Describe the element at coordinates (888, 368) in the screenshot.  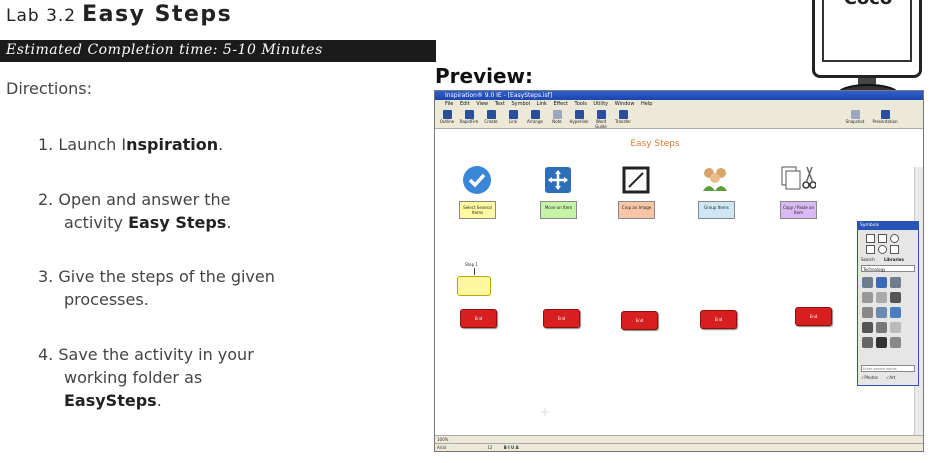
I see `symbols-search-input: Enter search words` at that location.